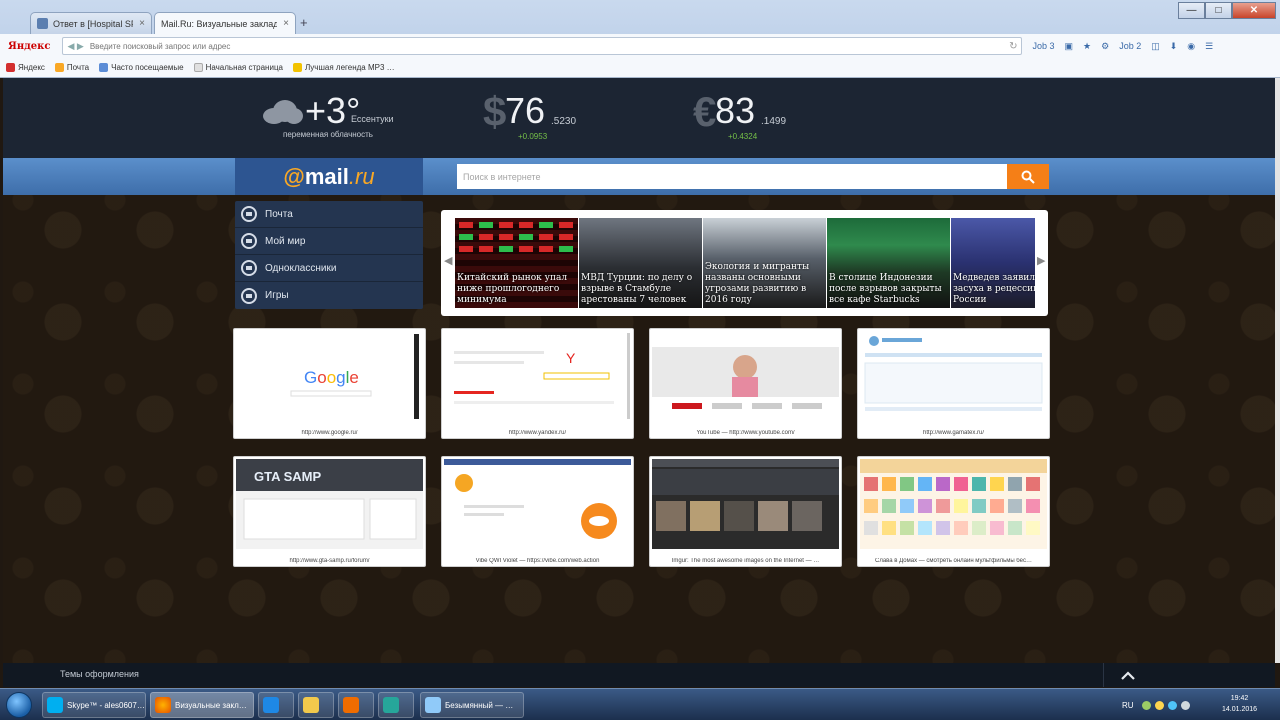 The width and height of the screenshot is (1280, 720). What do you see at coordinates (1185, 705) in the screenshot?
I see `volume-icon` at bounding box center [1185, 705].